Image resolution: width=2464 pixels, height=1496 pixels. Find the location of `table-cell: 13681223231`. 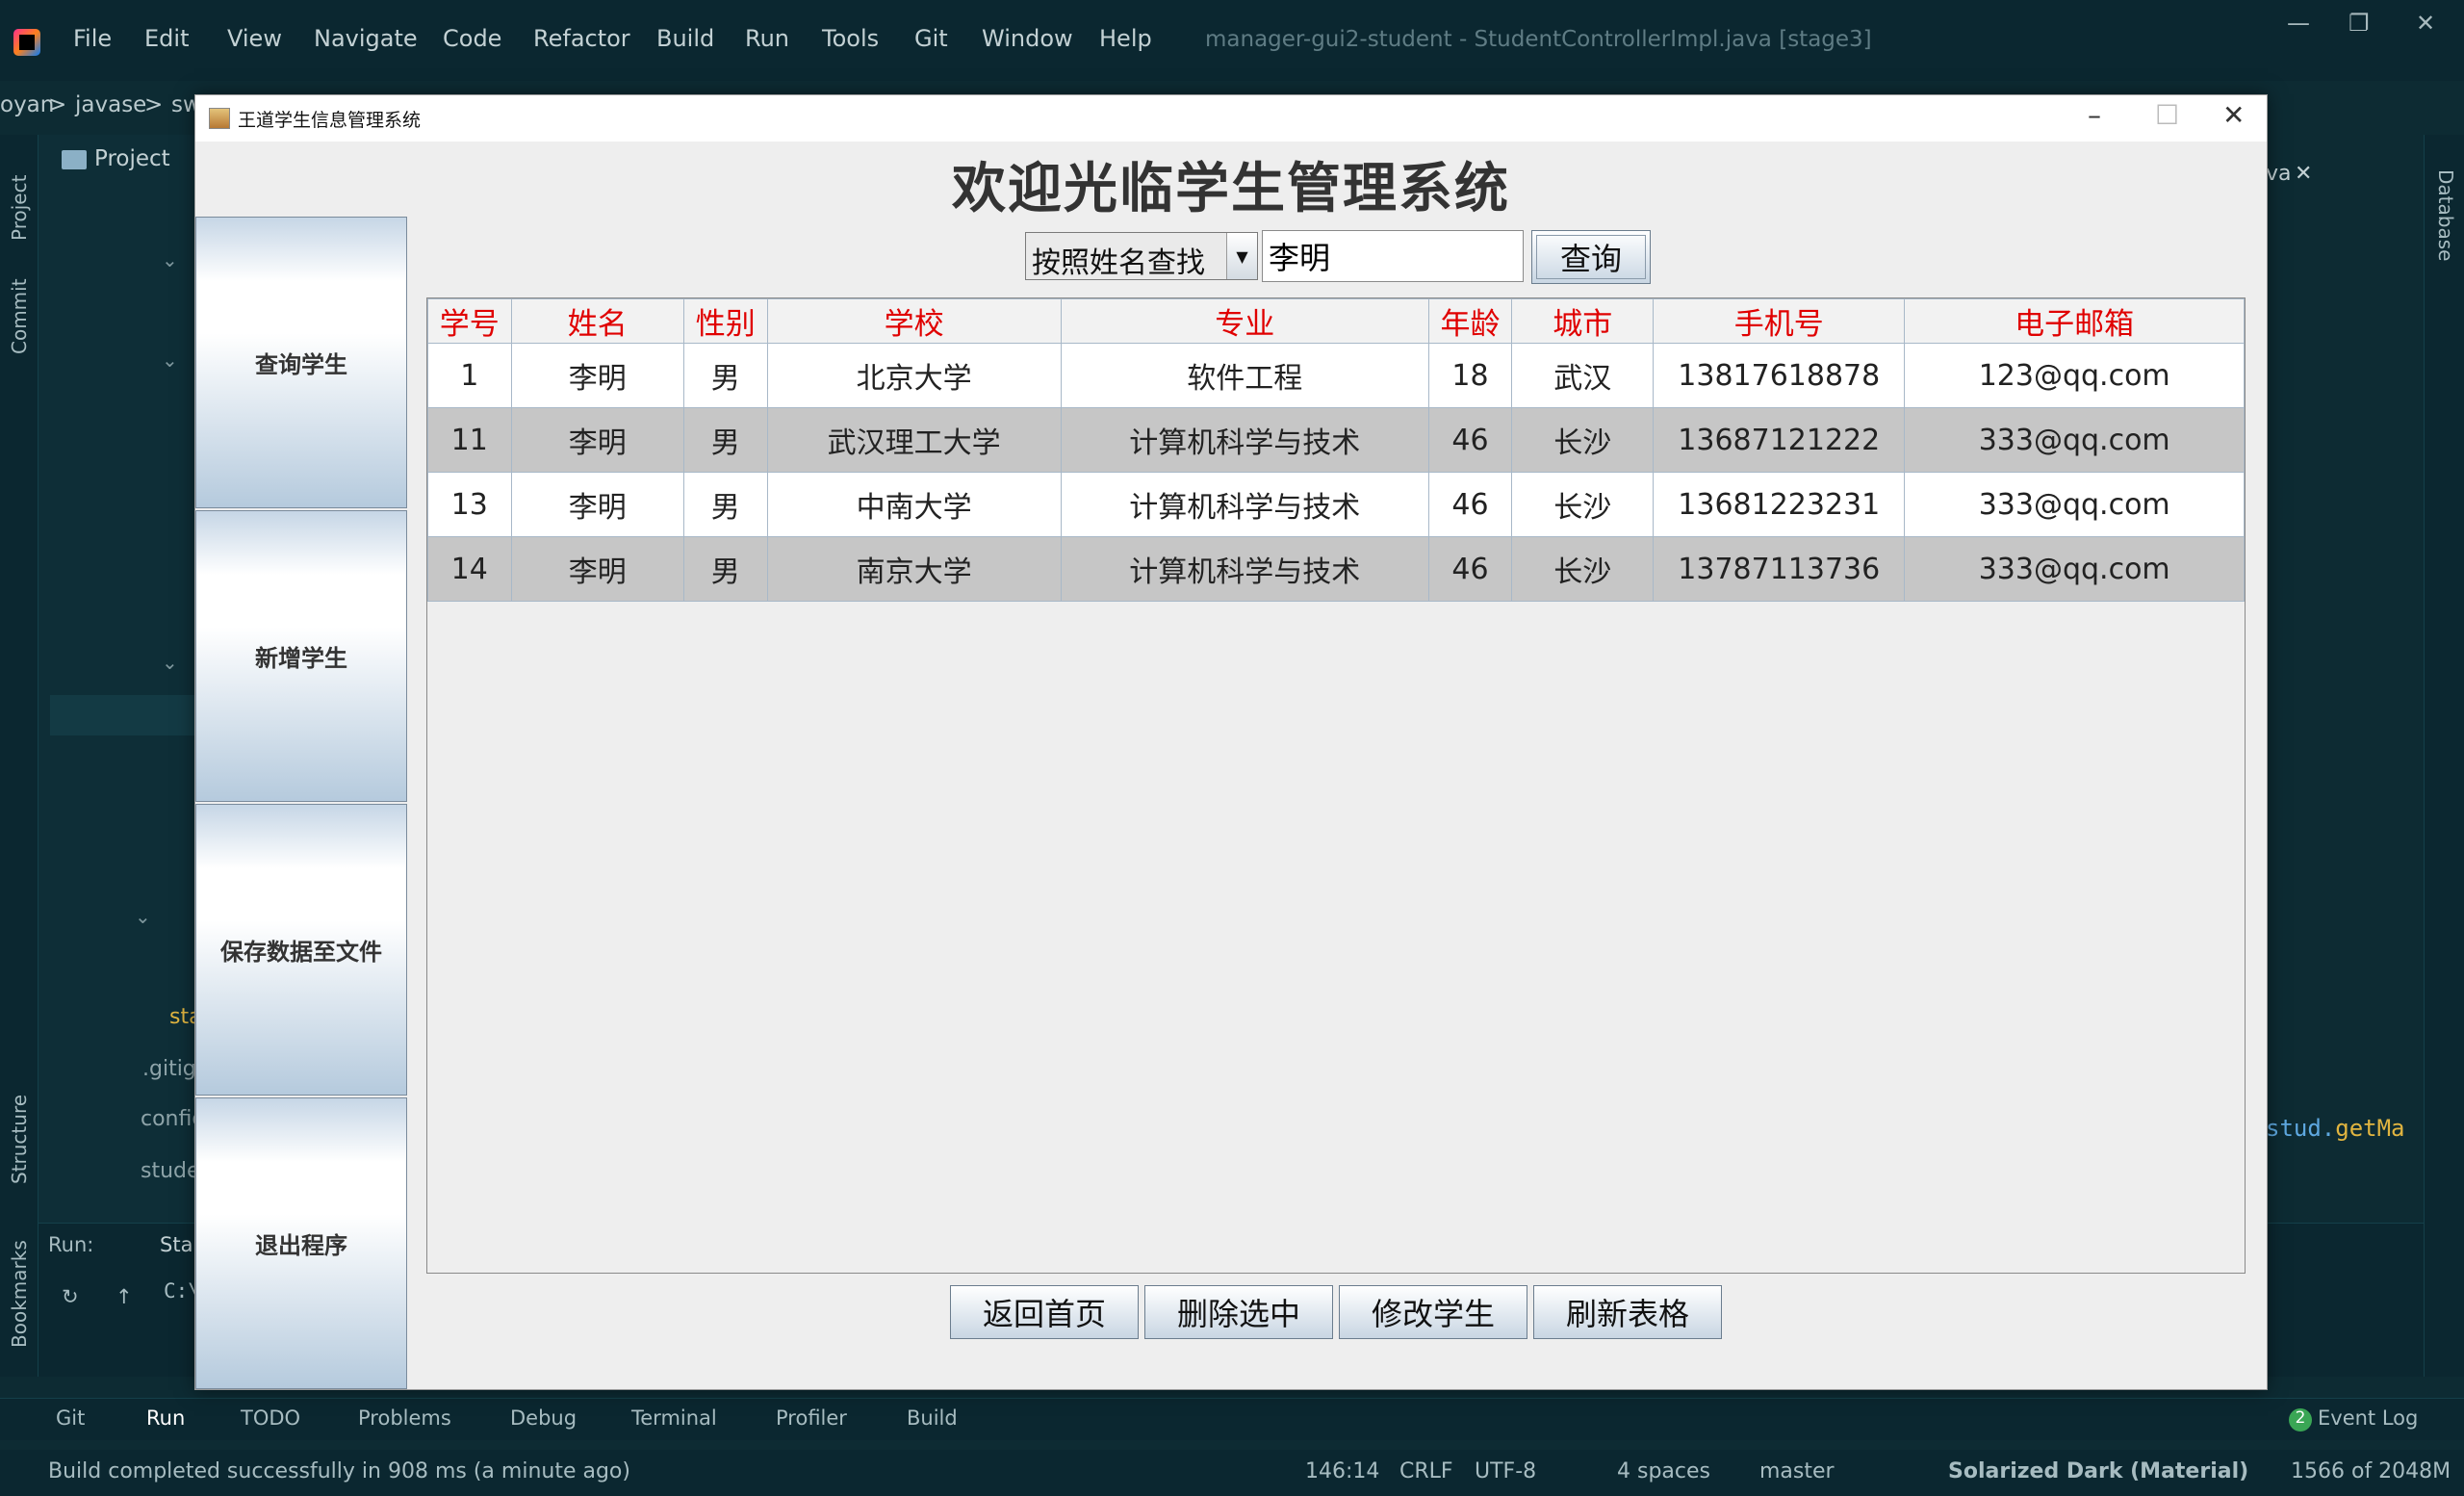

table-cell: 13681223231 is located at coordinates (1779, 505).